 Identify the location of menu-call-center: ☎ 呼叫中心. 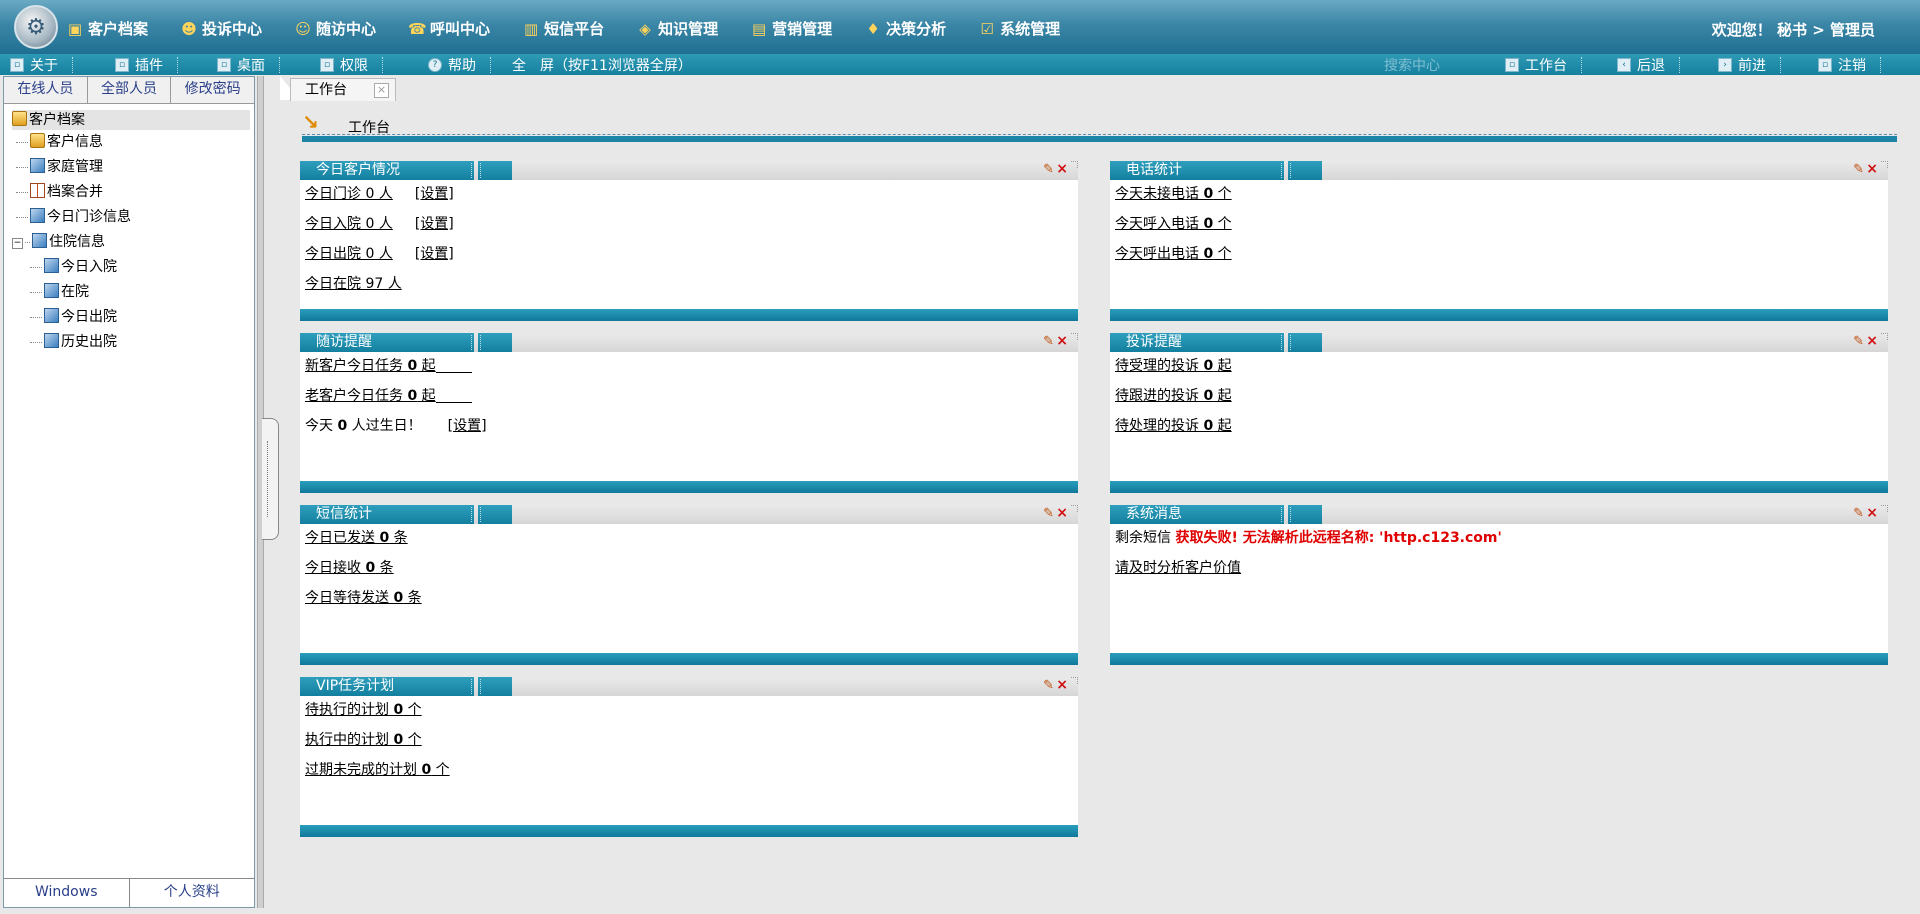
(449, 28).